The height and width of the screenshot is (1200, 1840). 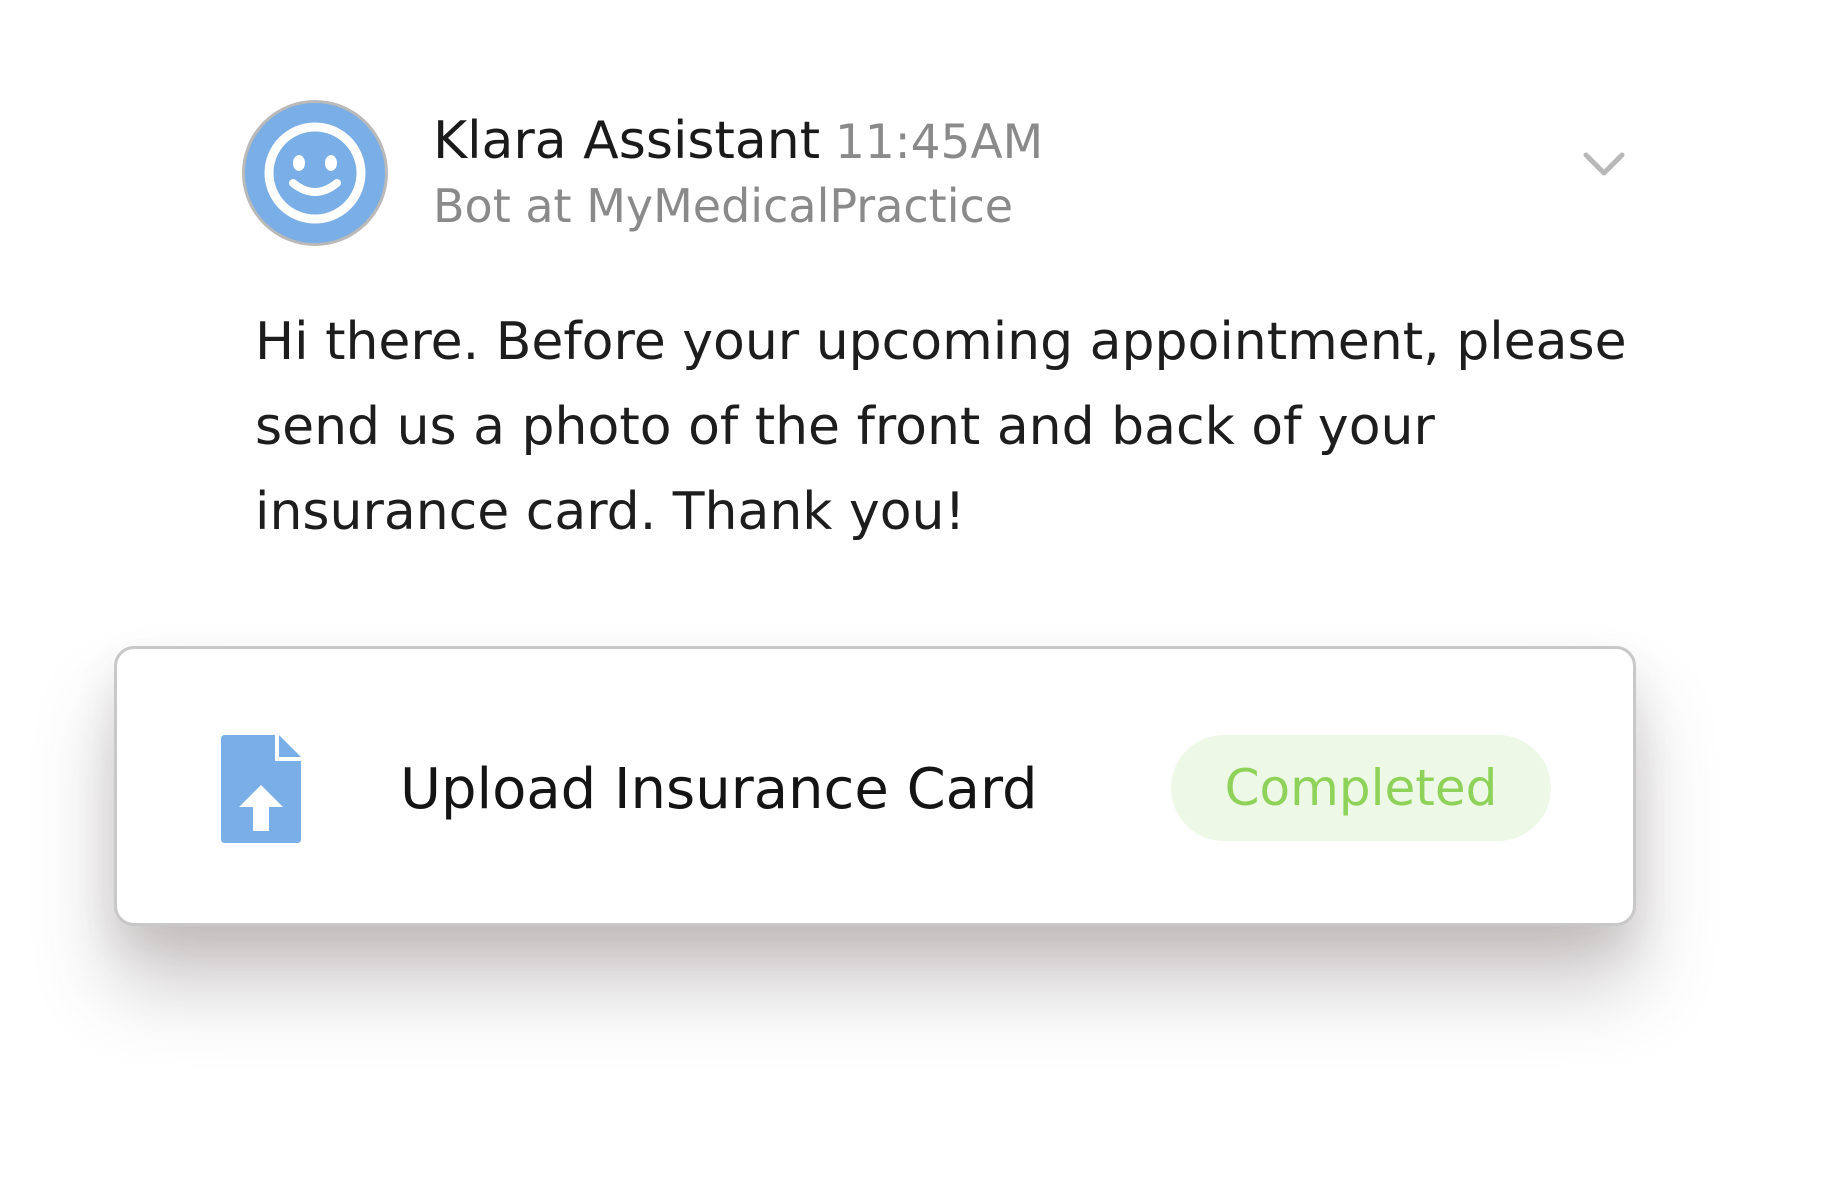 I want to click on chevron-down-icon, so click(x=1604, y=164).